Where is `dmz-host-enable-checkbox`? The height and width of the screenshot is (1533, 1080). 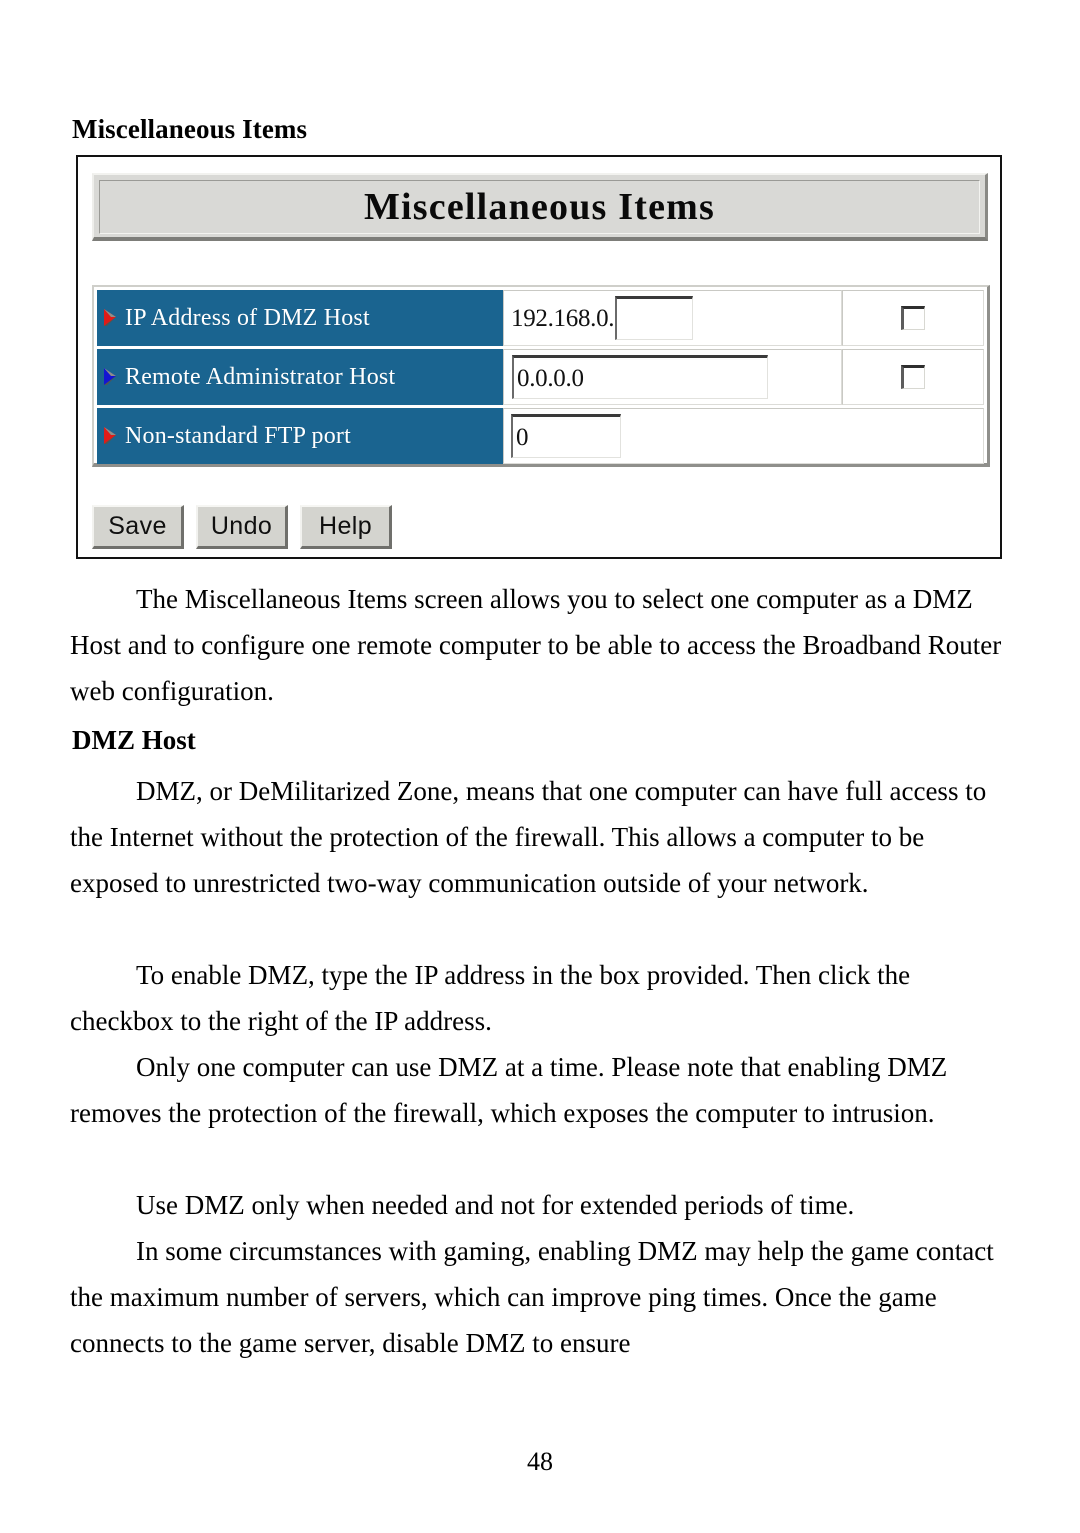
dmz-host-enable-checkbox is located at coordinates (913, 318).